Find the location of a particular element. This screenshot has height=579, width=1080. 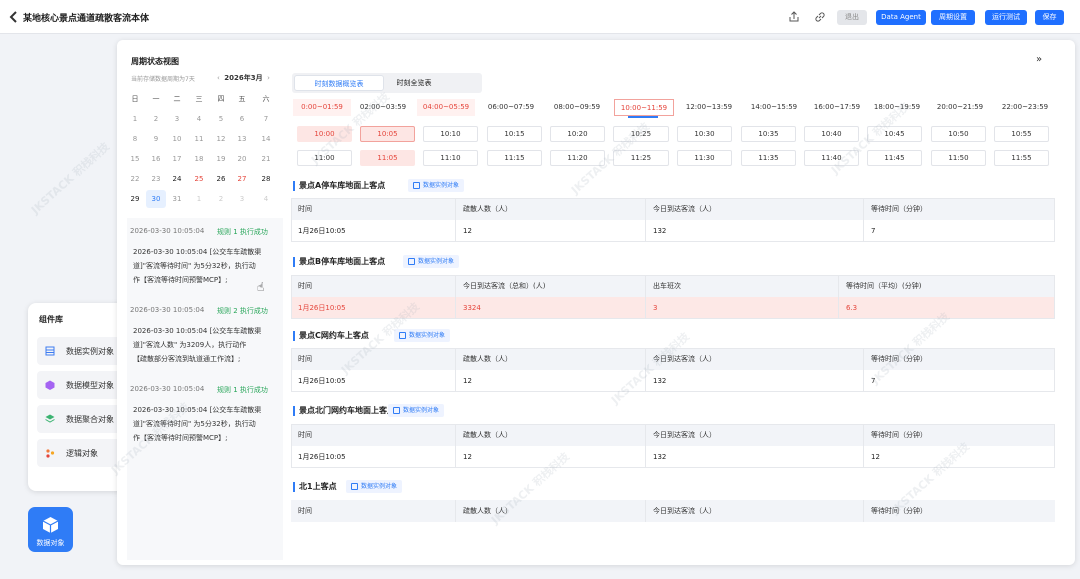

time-slot: 11:25 is located at coordinates (641, 158).